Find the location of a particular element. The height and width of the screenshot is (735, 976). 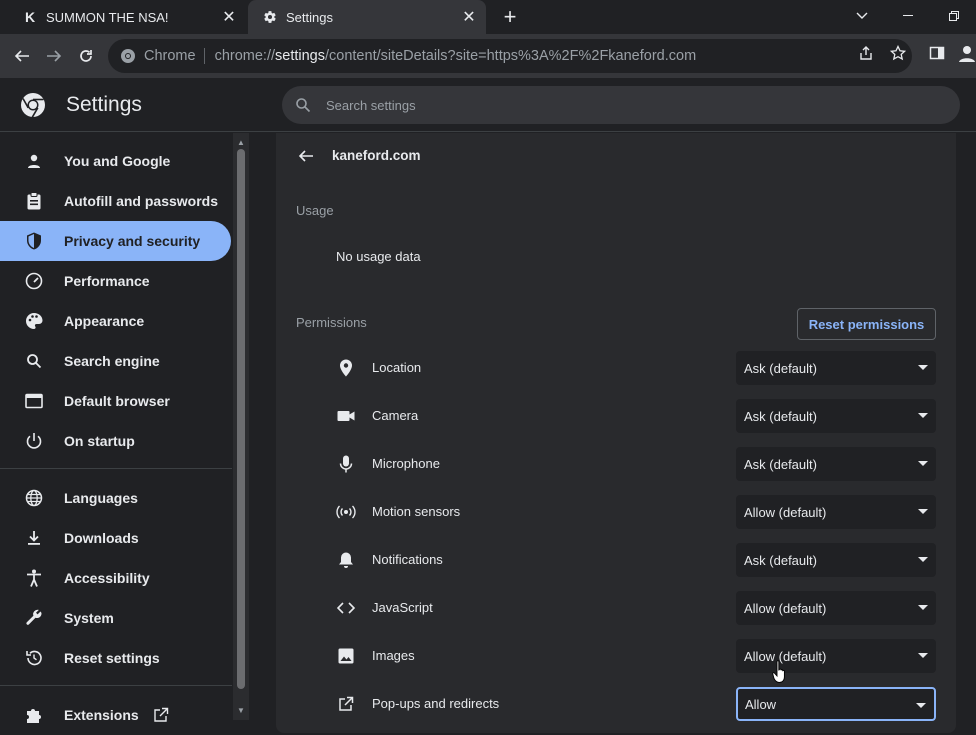

sidebar-scrollbar: ▲ ▼ is located at coordinates (241, 426).